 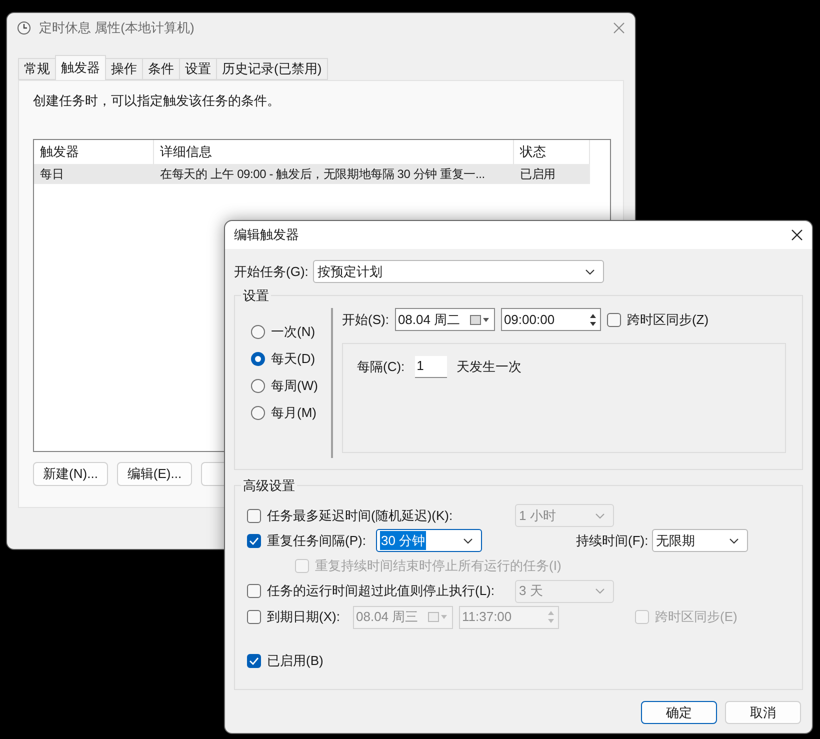 I want to click on description-text: 创建任务时，可以指定触发该任务的条件。, so click(x=157, y=101).